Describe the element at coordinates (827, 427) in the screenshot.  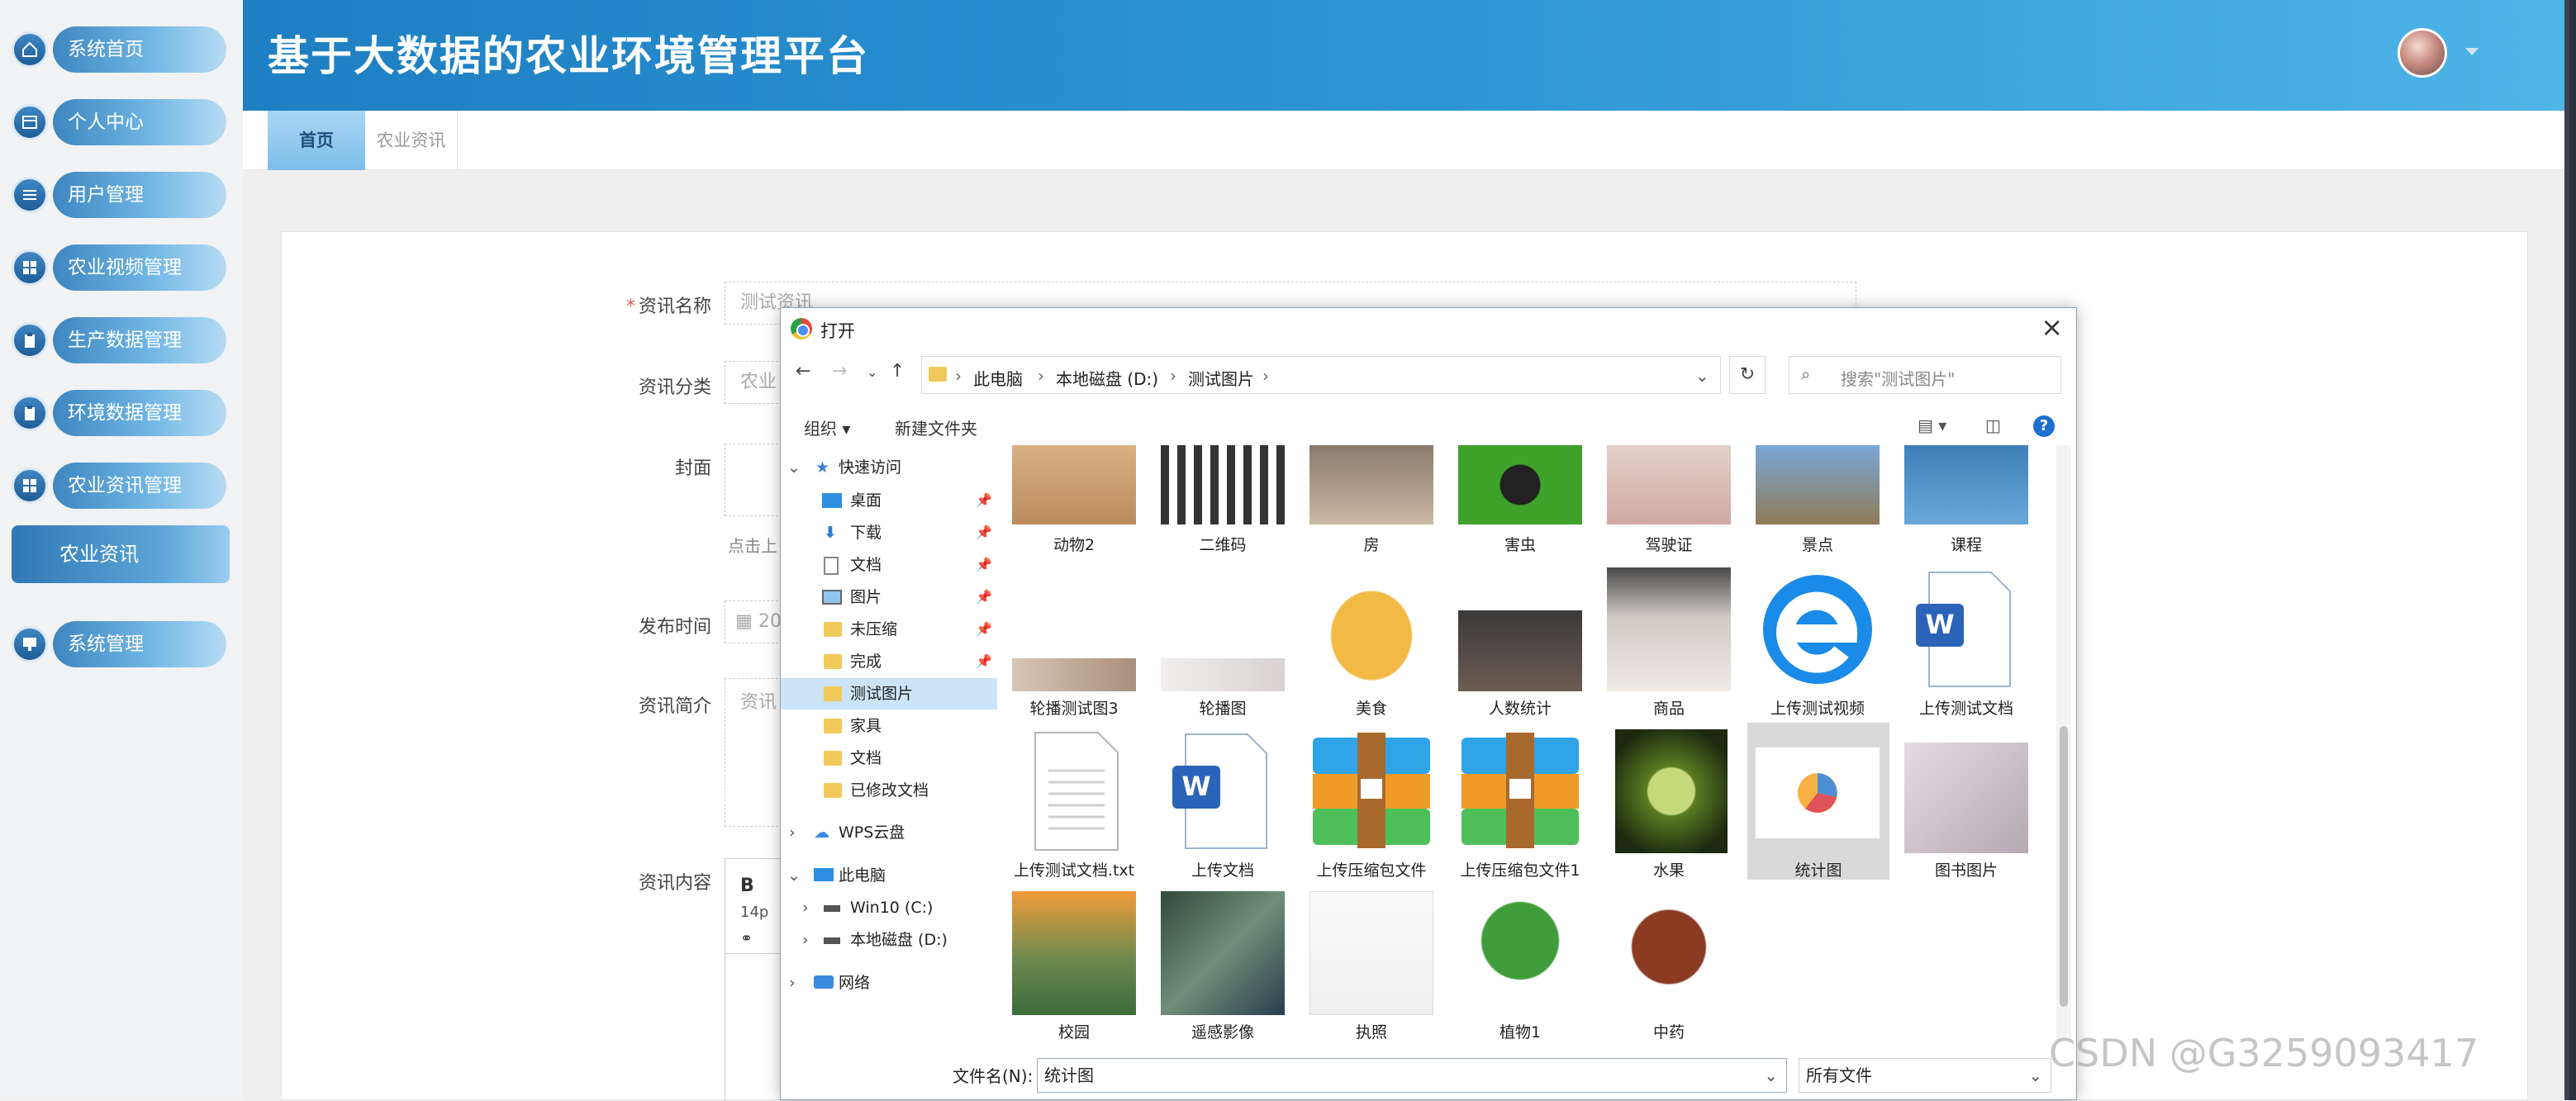
I see `organize-button: 组织 ▾` at that location.